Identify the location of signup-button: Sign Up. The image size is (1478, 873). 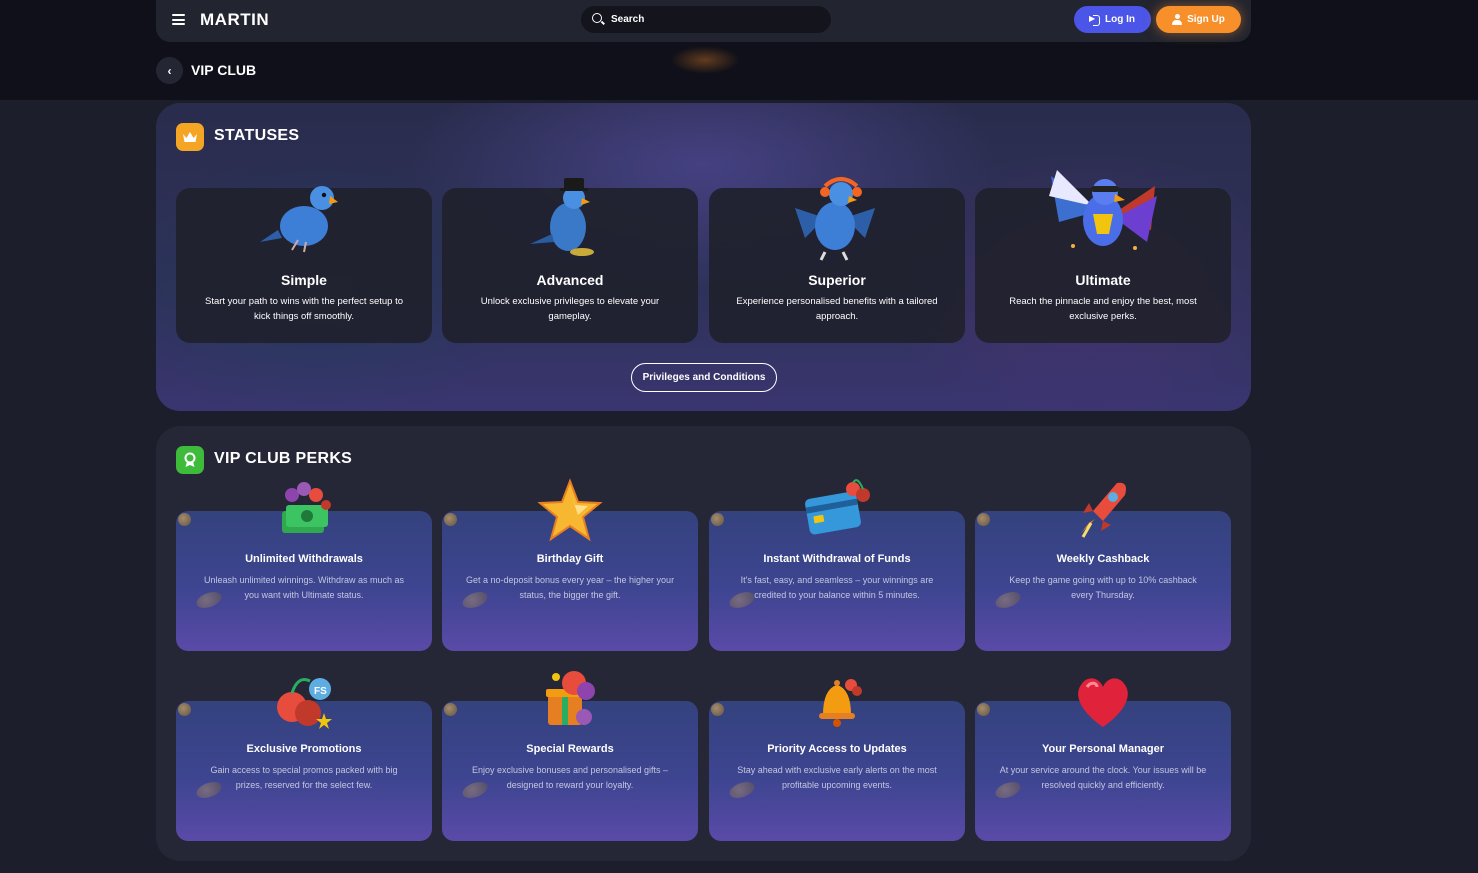
(1198, 19).